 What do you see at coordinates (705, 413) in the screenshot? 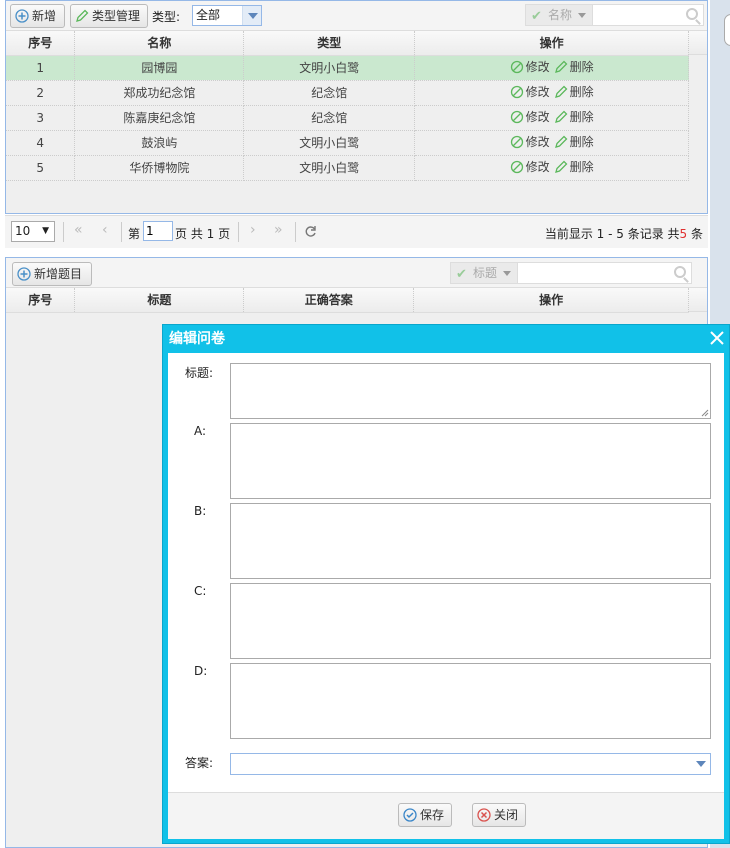
I see `resize-grip-icon` at bounding box center [705, 413].